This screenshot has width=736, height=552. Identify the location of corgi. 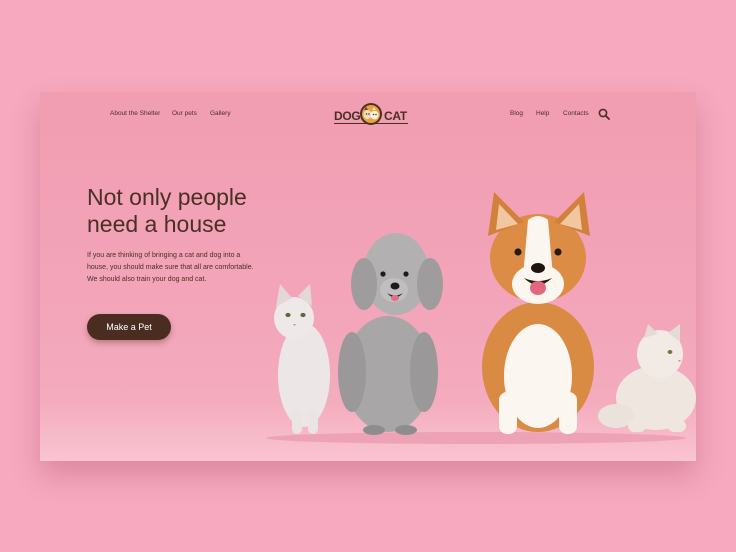
(538, 313).